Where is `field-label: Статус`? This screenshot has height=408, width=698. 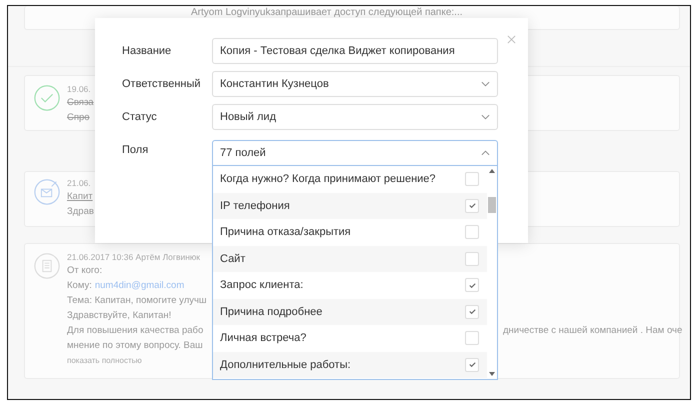 field-label: Статус is located at coordinates (140, 117).